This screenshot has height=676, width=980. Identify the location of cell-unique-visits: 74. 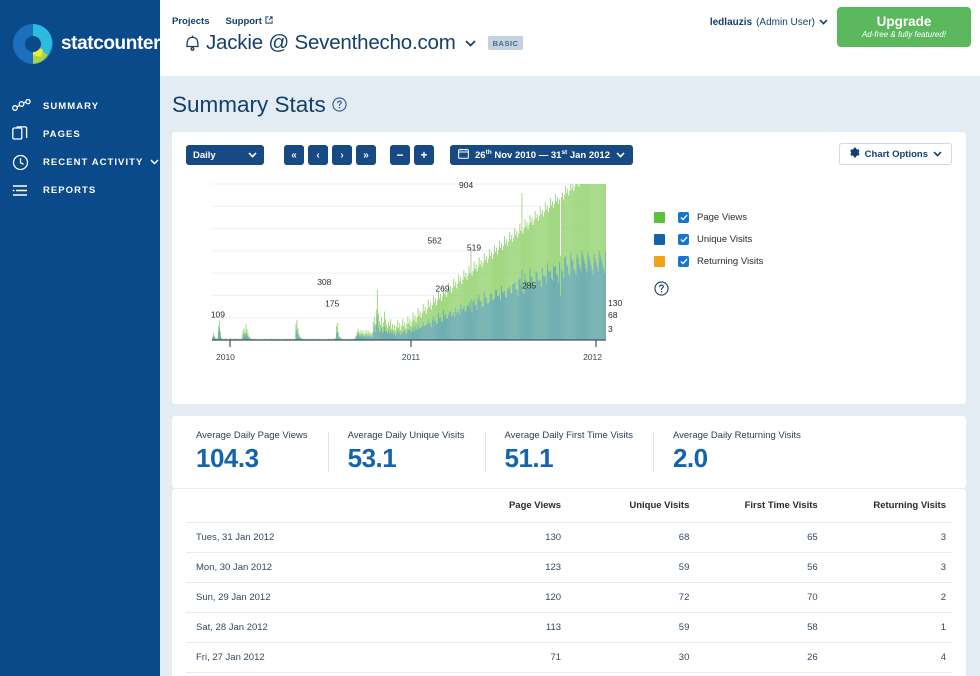
(631, 674).